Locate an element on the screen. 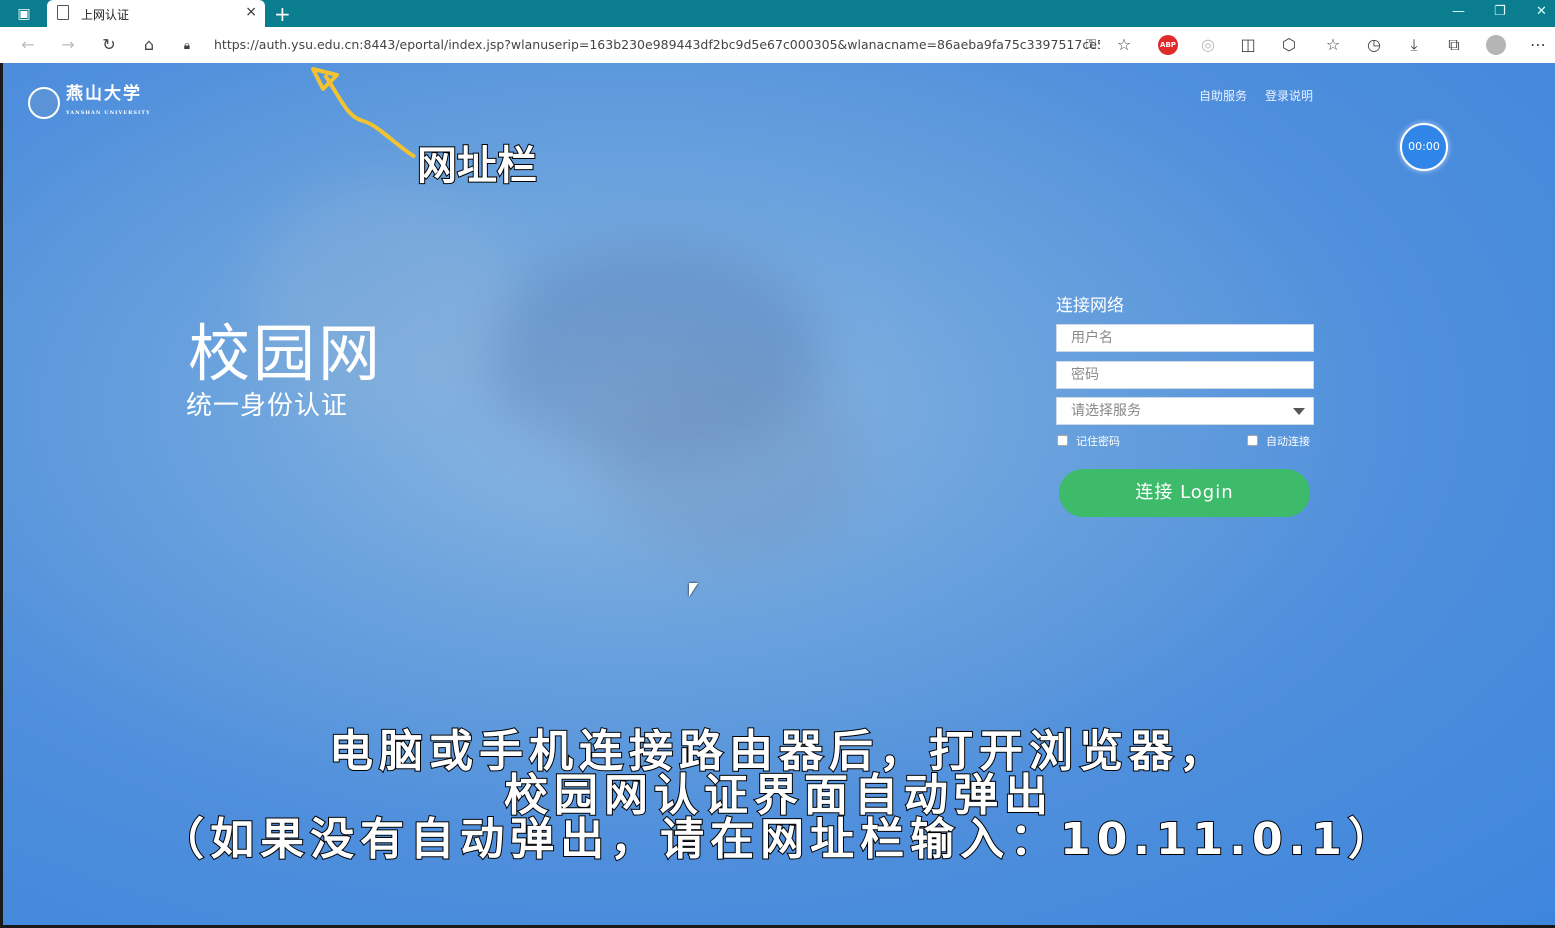 The image size is (1555, 928). username-input is located at coordinates (1185, 338).